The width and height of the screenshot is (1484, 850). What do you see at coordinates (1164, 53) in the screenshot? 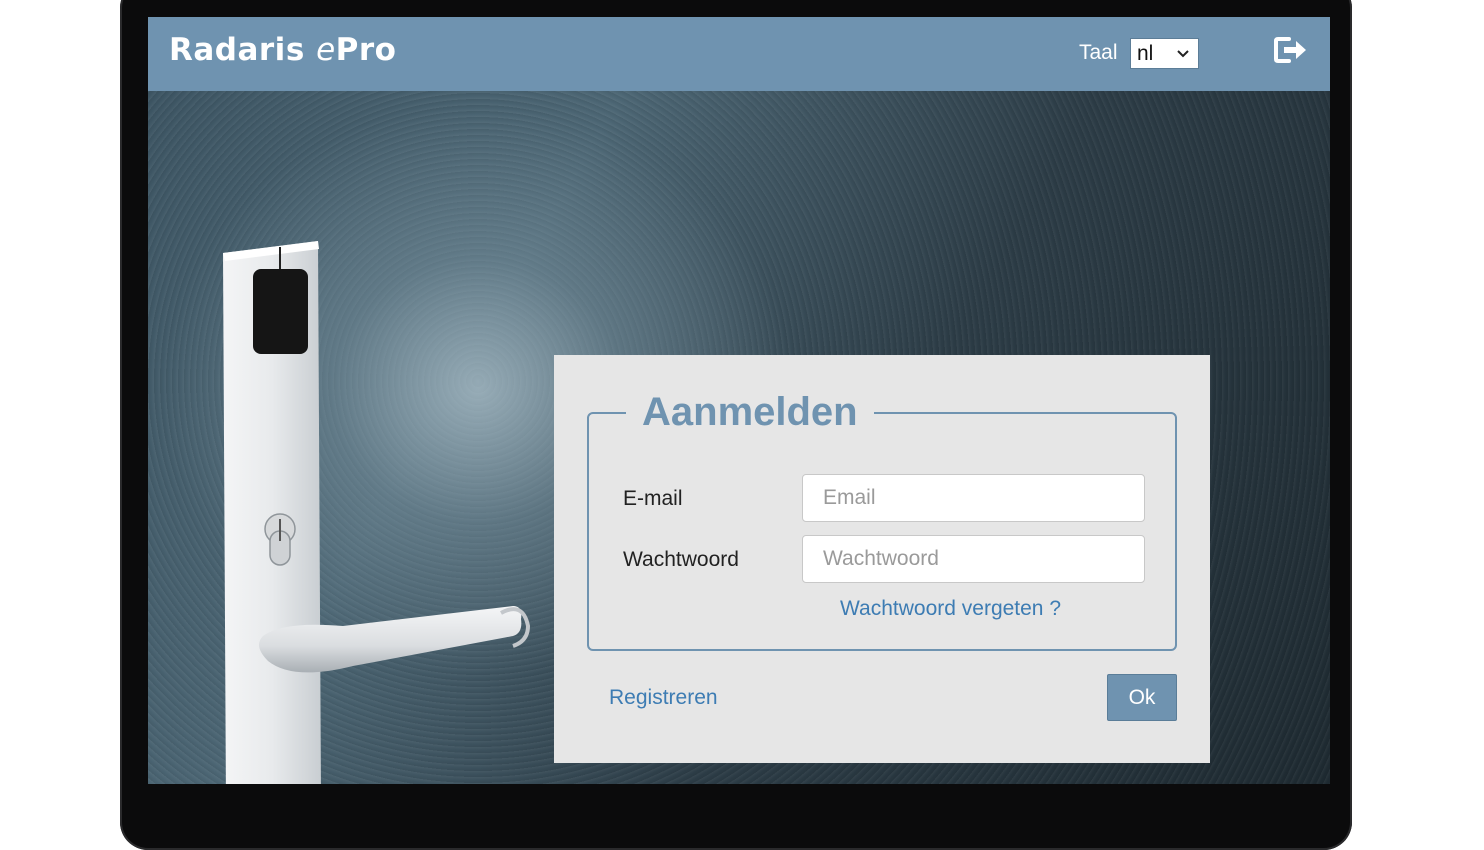
I see `language-select: nl` at bounding box center [1164, 53].